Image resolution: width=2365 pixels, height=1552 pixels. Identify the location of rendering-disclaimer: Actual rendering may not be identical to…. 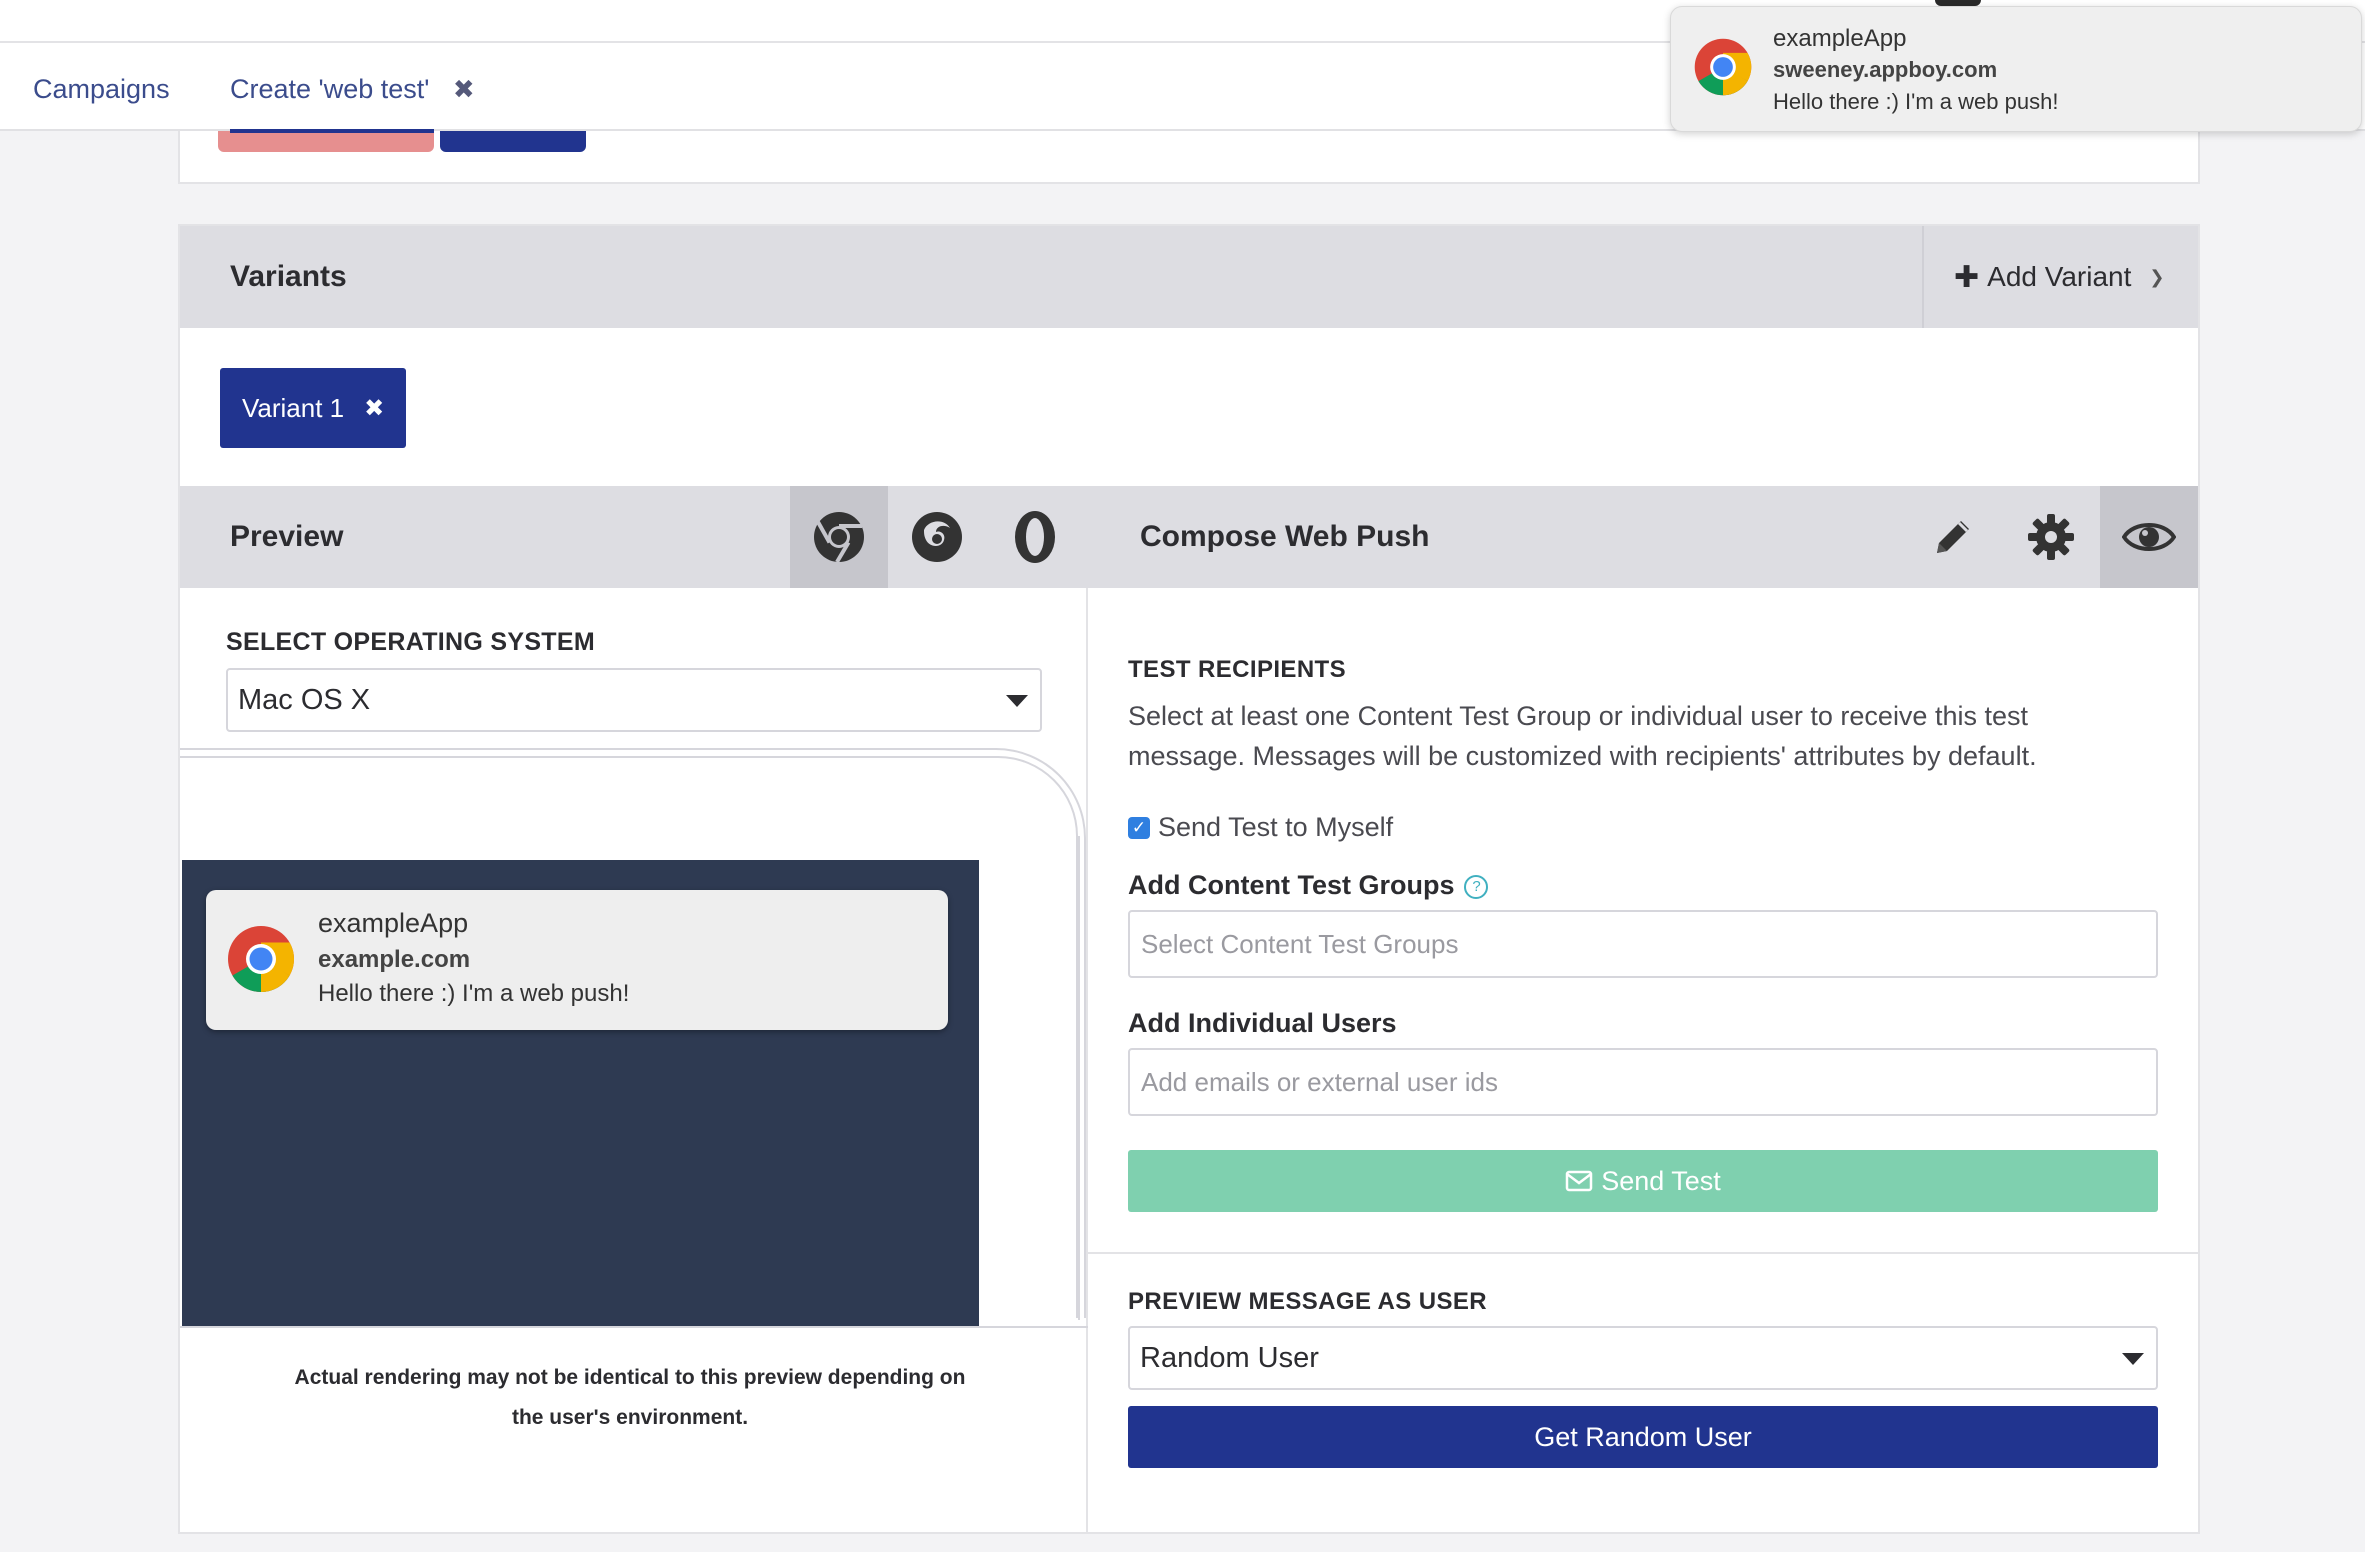
(630, 1398).